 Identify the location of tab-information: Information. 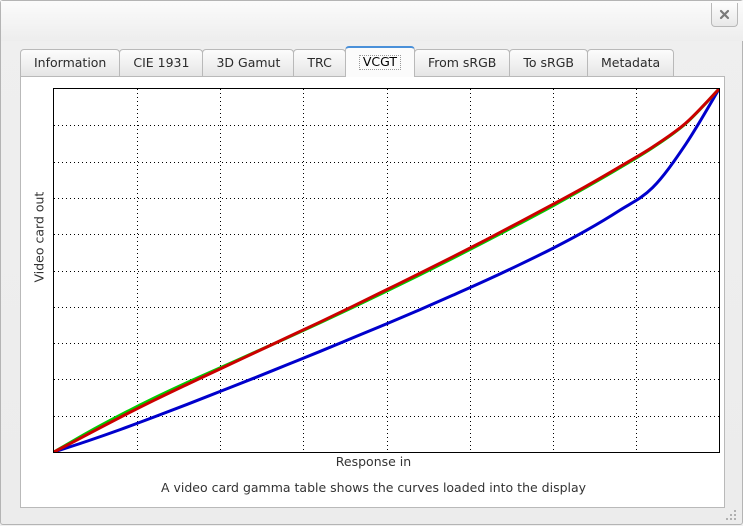
(70, 63).